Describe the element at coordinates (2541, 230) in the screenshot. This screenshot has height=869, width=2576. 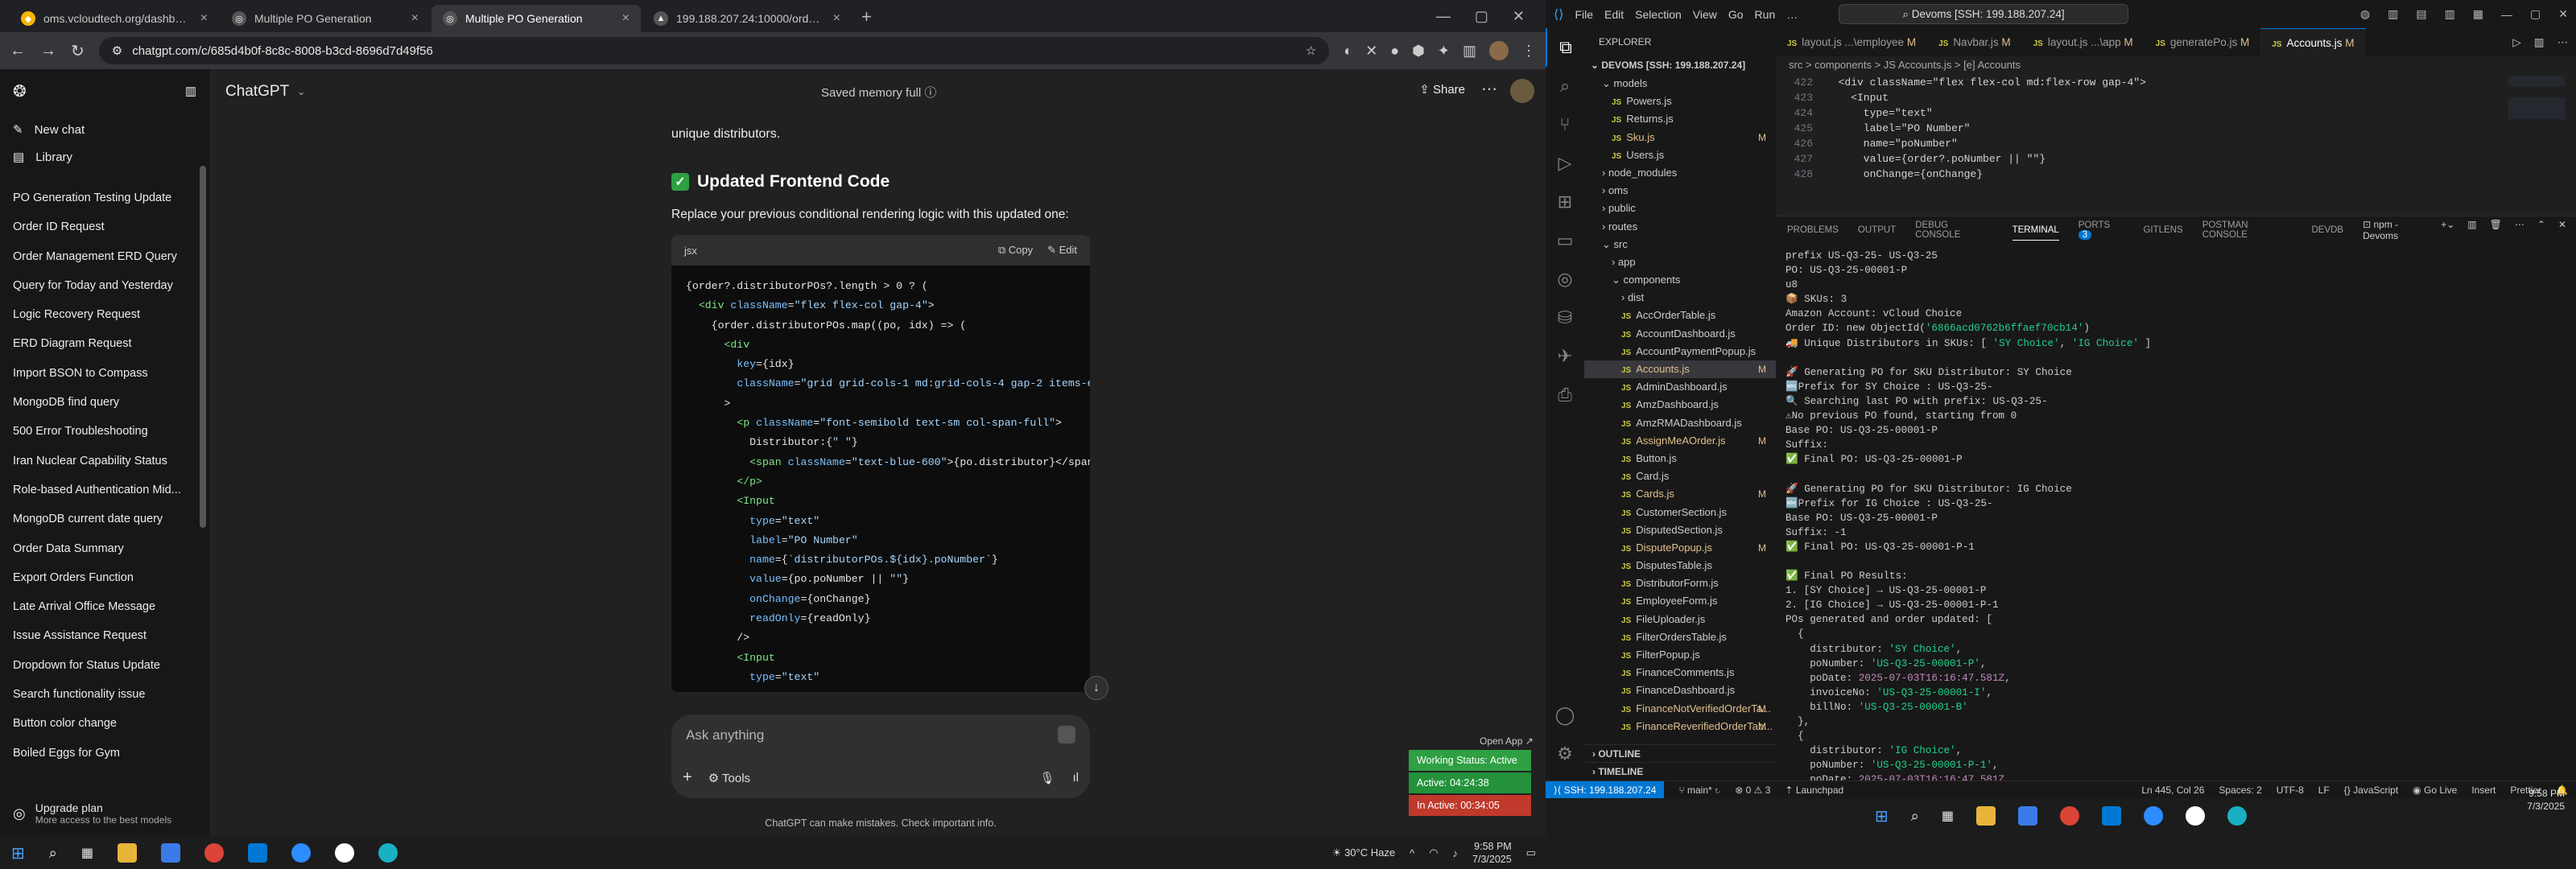
I see `maximize-panel-icon: ⌃` at that location.